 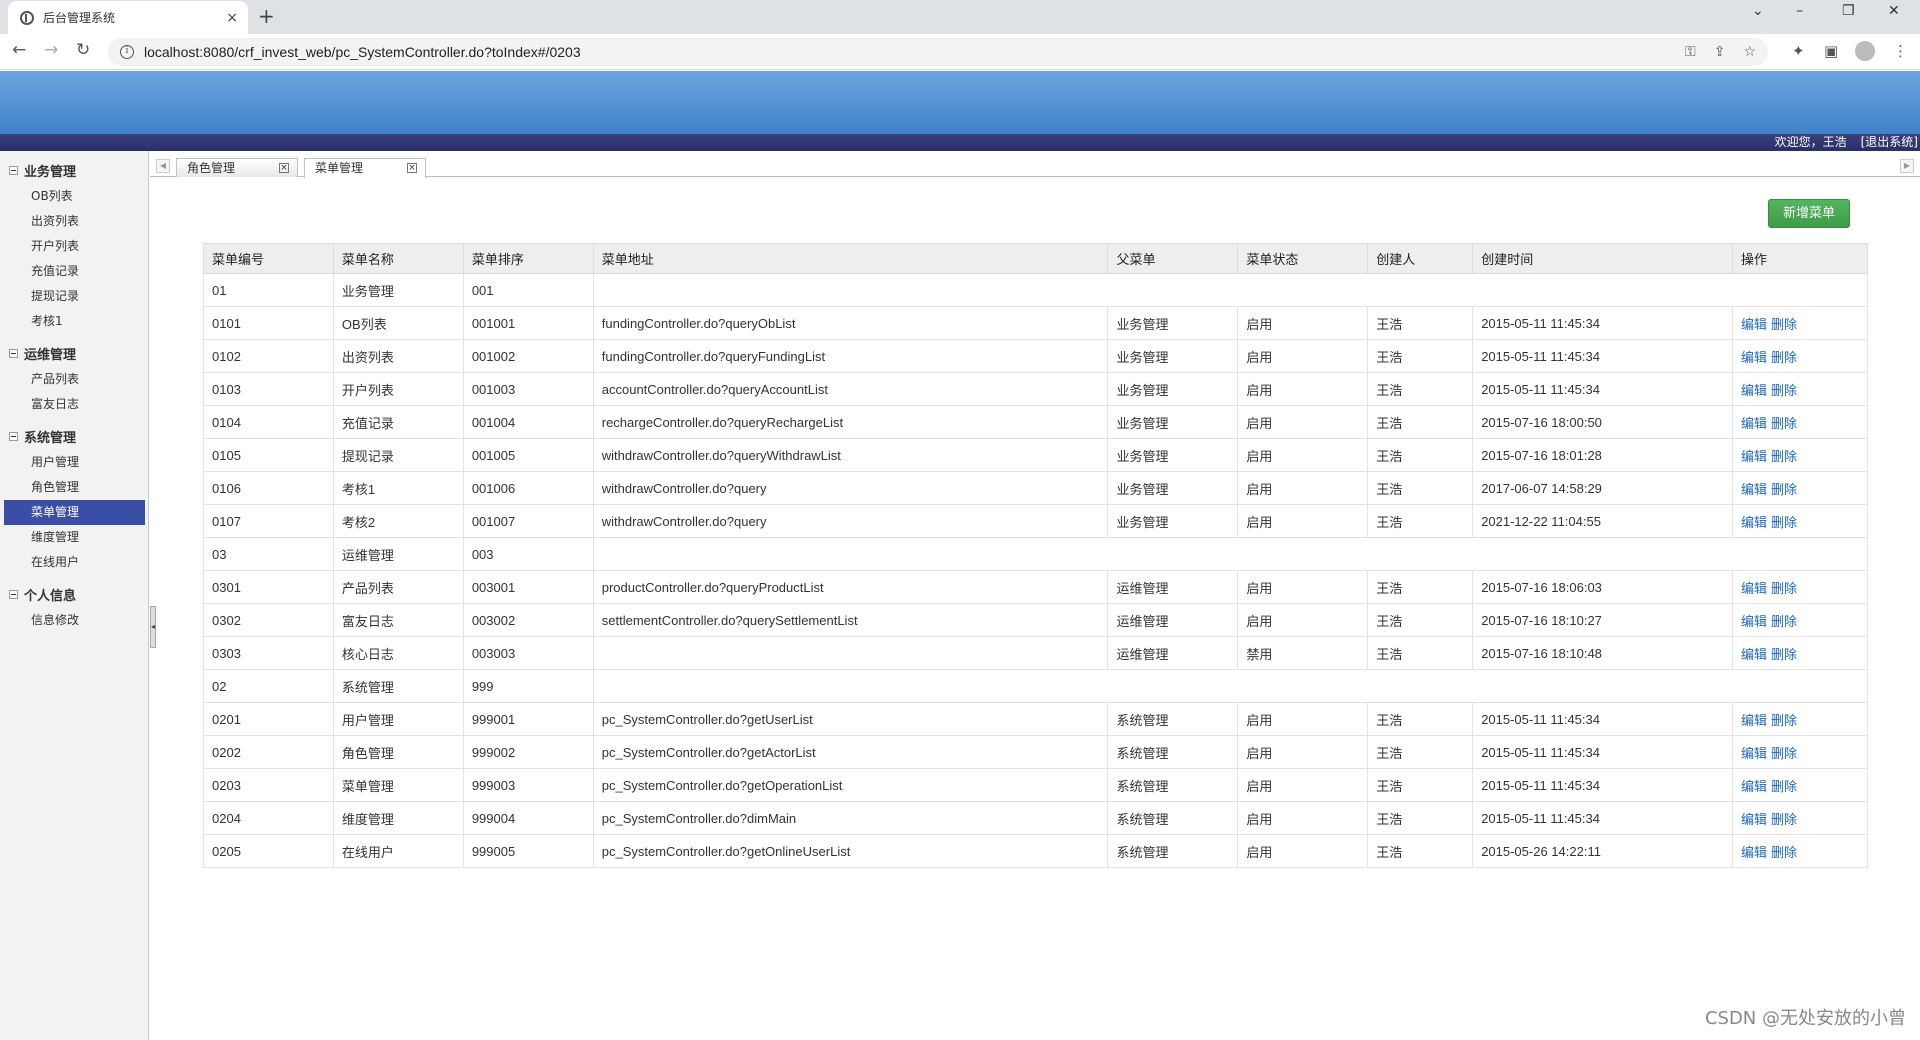 I want to click on sidebar-item: 充值记录, so click(x=74, y=271).